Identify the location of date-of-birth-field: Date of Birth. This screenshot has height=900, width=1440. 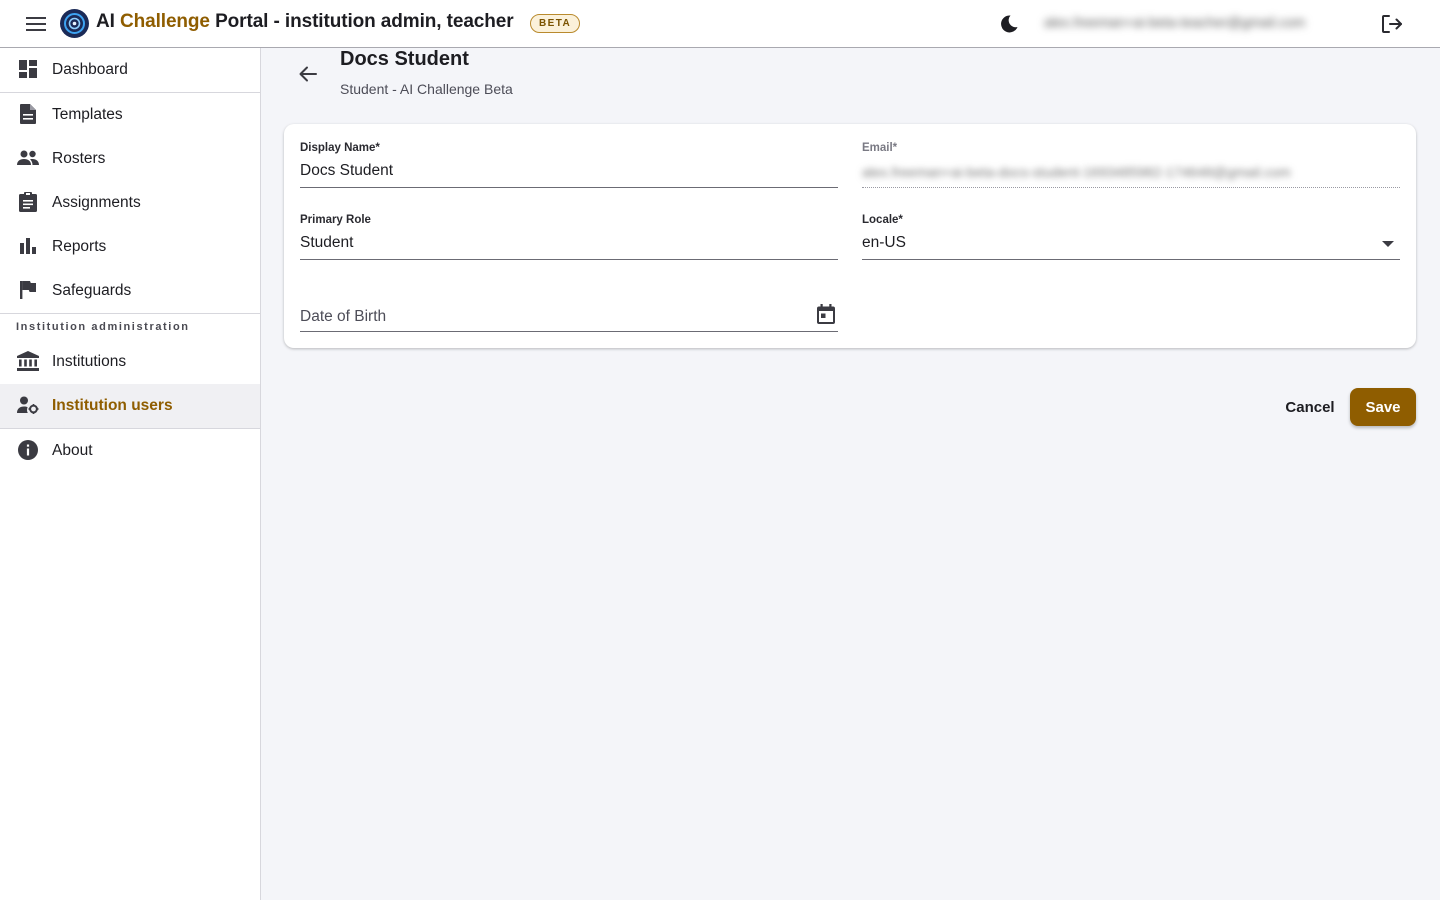
(569, 309).